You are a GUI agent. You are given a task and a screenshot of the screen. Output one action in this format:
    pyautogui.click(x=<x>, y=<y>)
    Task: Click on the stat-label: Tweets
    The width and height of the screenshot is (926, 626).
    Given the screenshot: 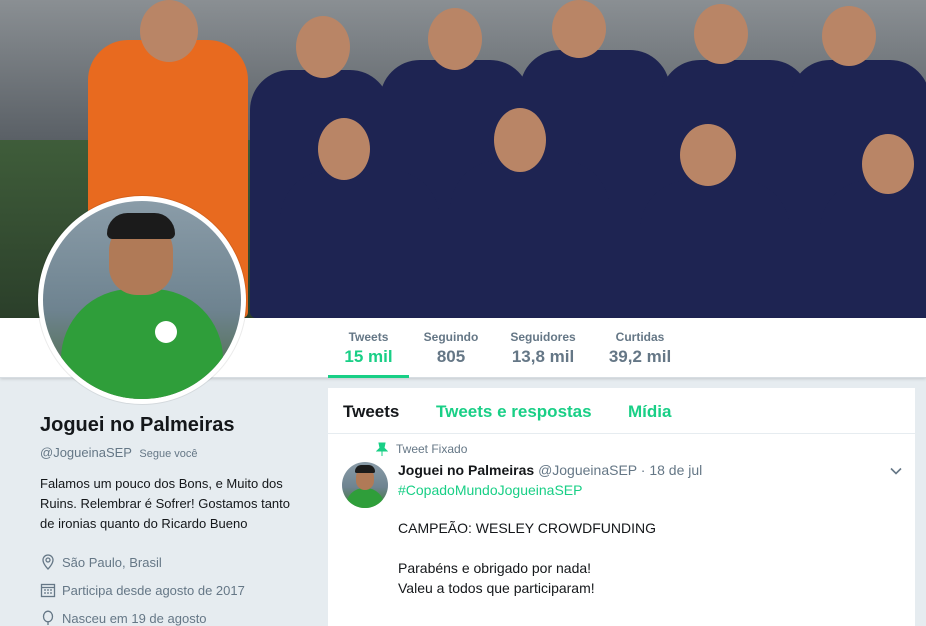 What is the action you would take?
    pyautogui.click(x=368, y=337)
    